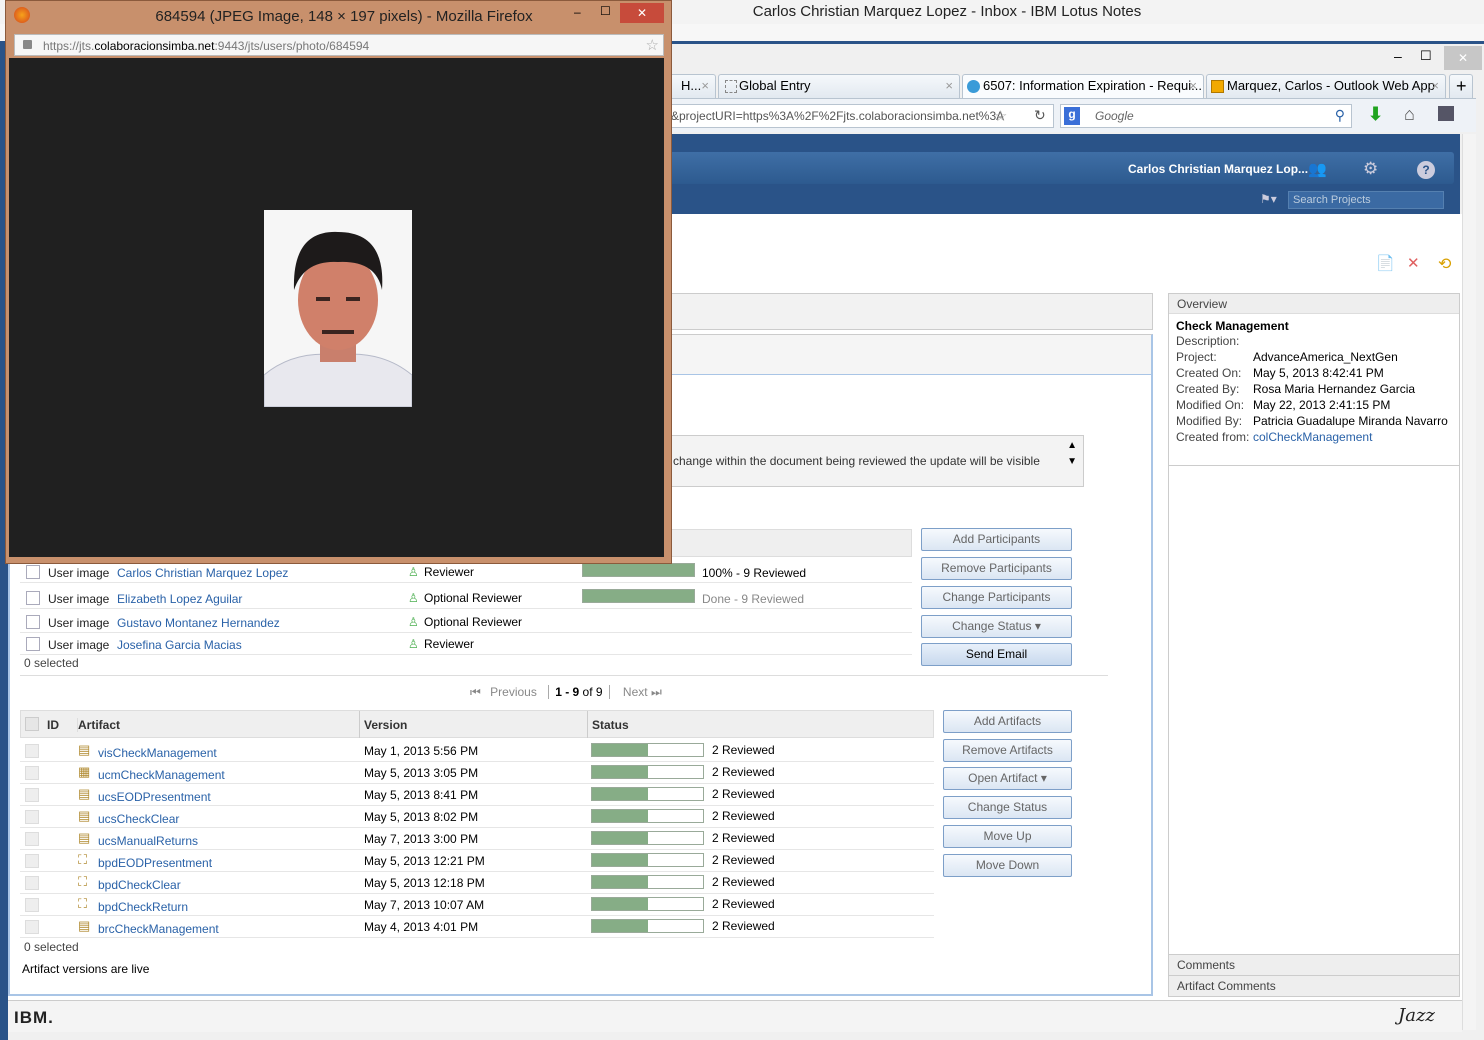 This screenshot has width=1484, height=1040. What do you see at coordinates (154, 797) in the screenshot?
I see `artifact-link: ucsEODPresentment` at bounding box center [154, 797].